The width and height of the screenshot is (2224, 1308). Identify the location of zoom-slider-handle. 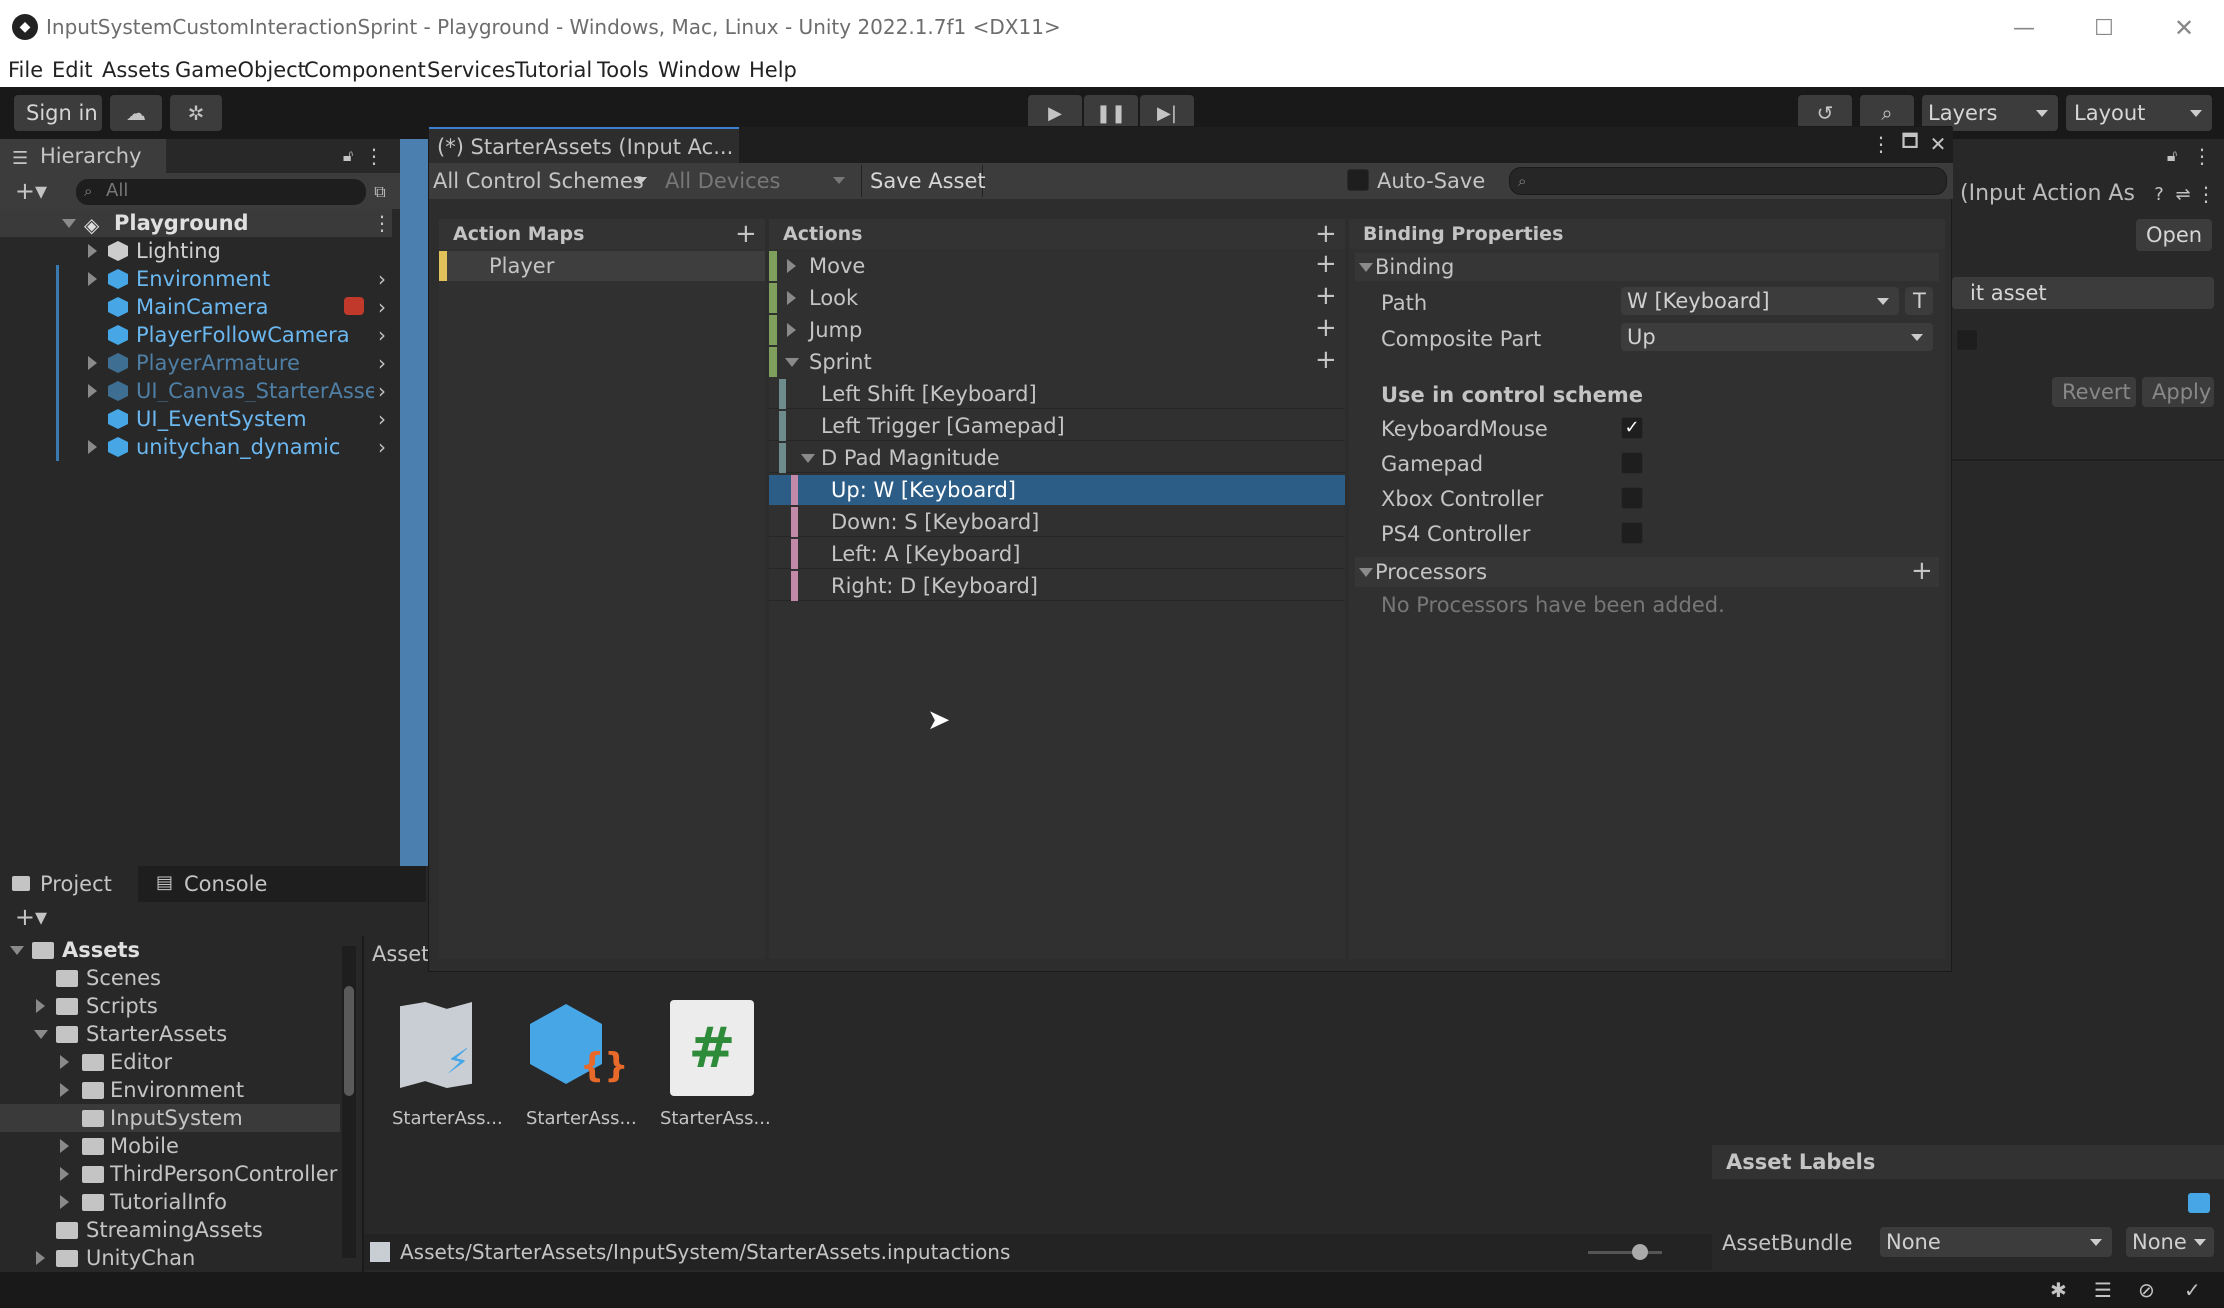
(1640, 1252).